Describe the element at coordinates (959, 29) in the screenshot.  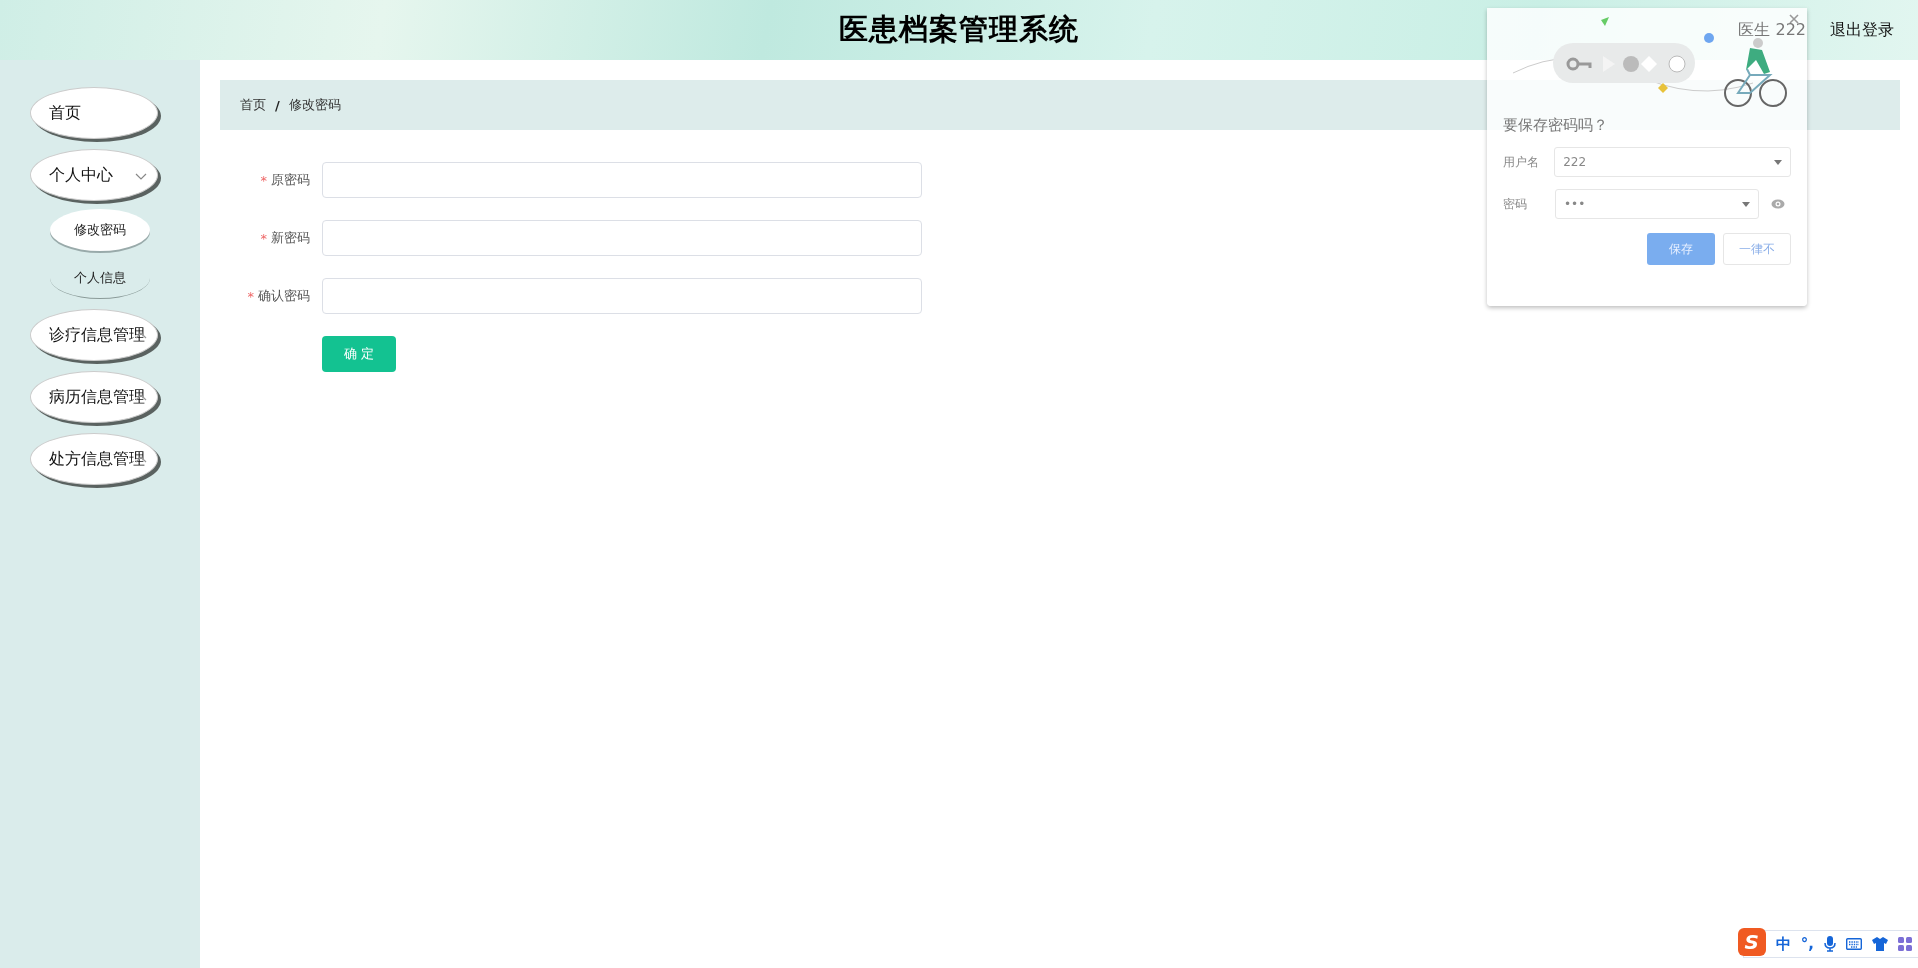
I see `system-title: 医患档案管理系统` at that location.